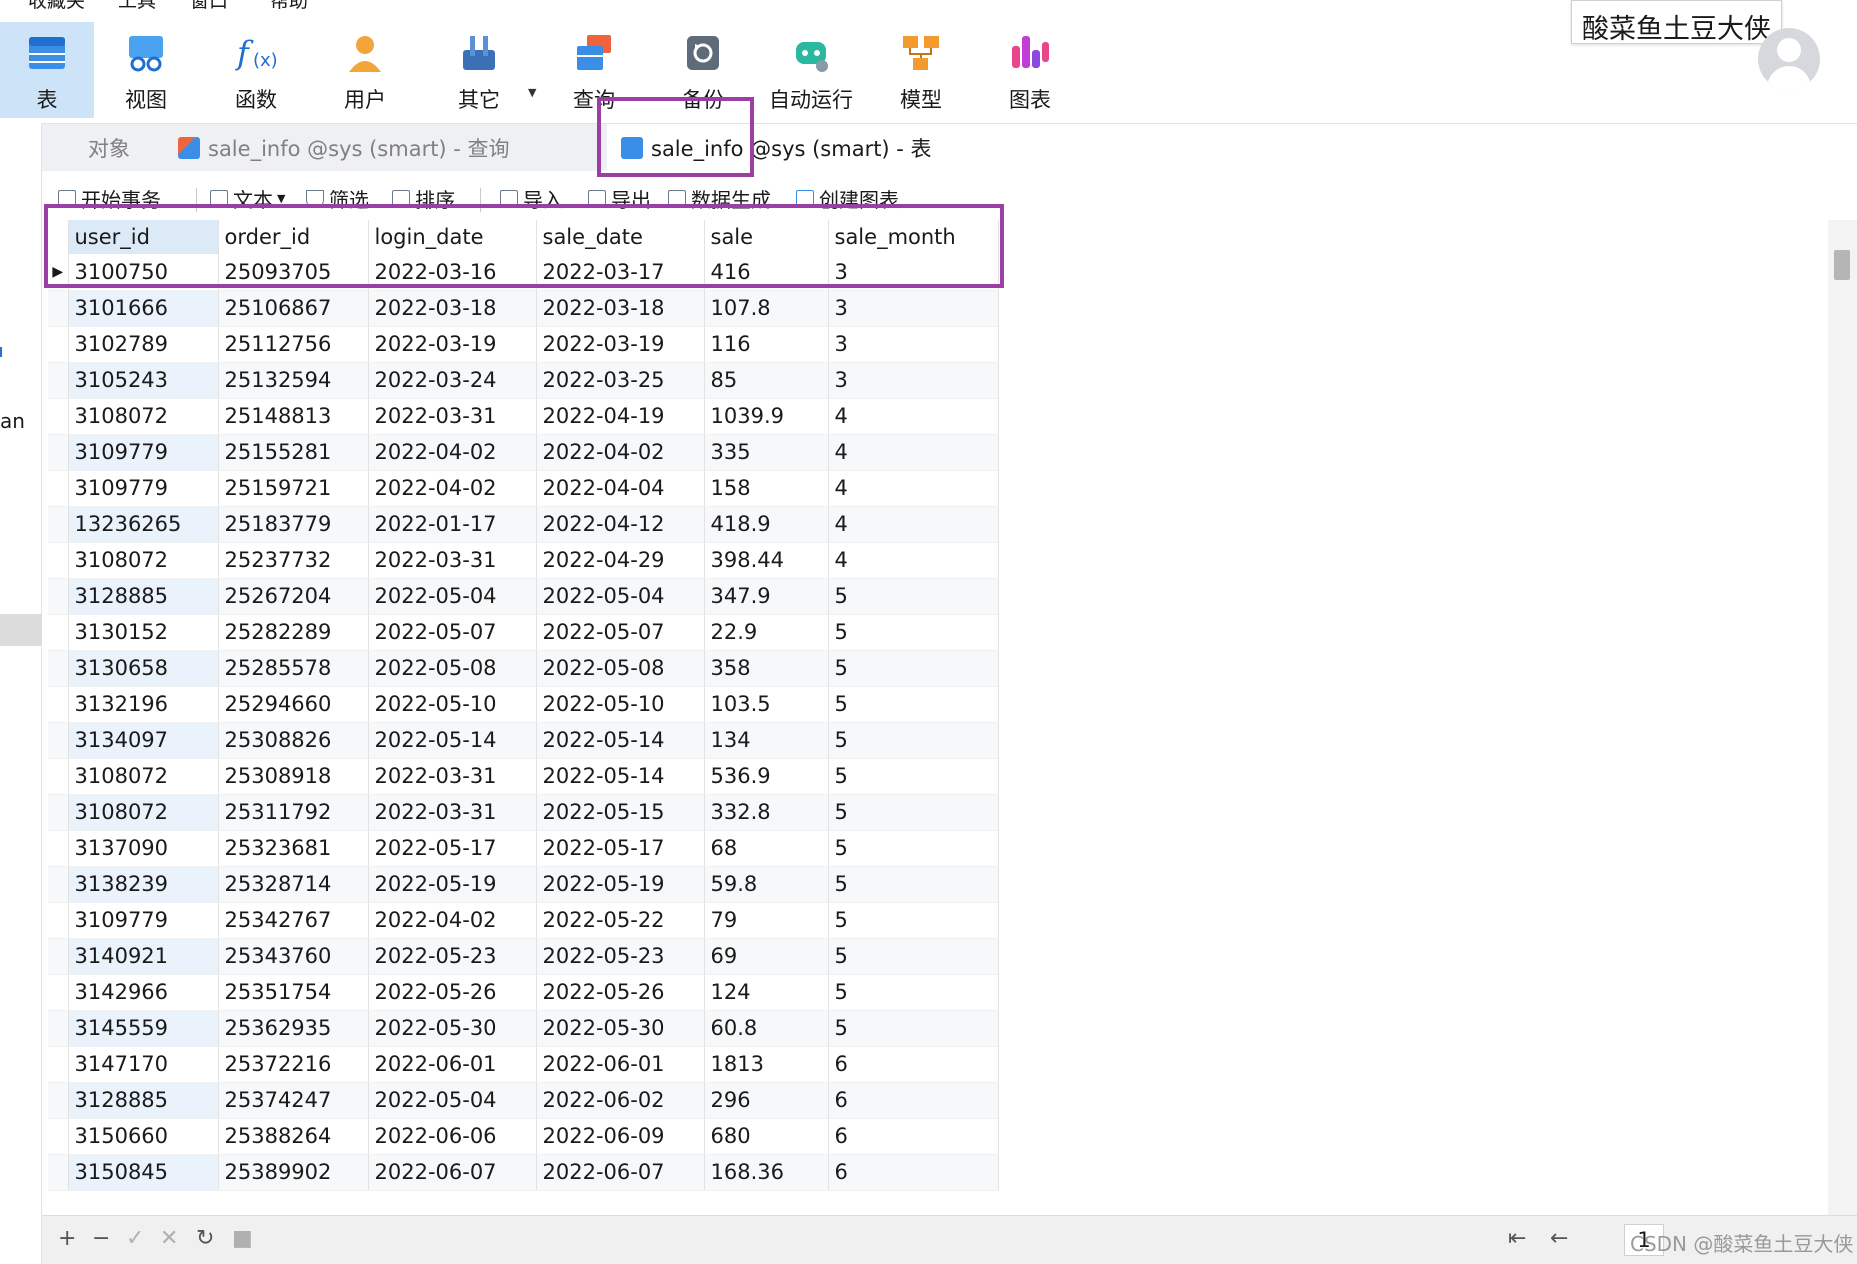 The height and width of the screenshot is (1264, 1857). I want to click on cell-order-id: 25294660, so click(293, 704).